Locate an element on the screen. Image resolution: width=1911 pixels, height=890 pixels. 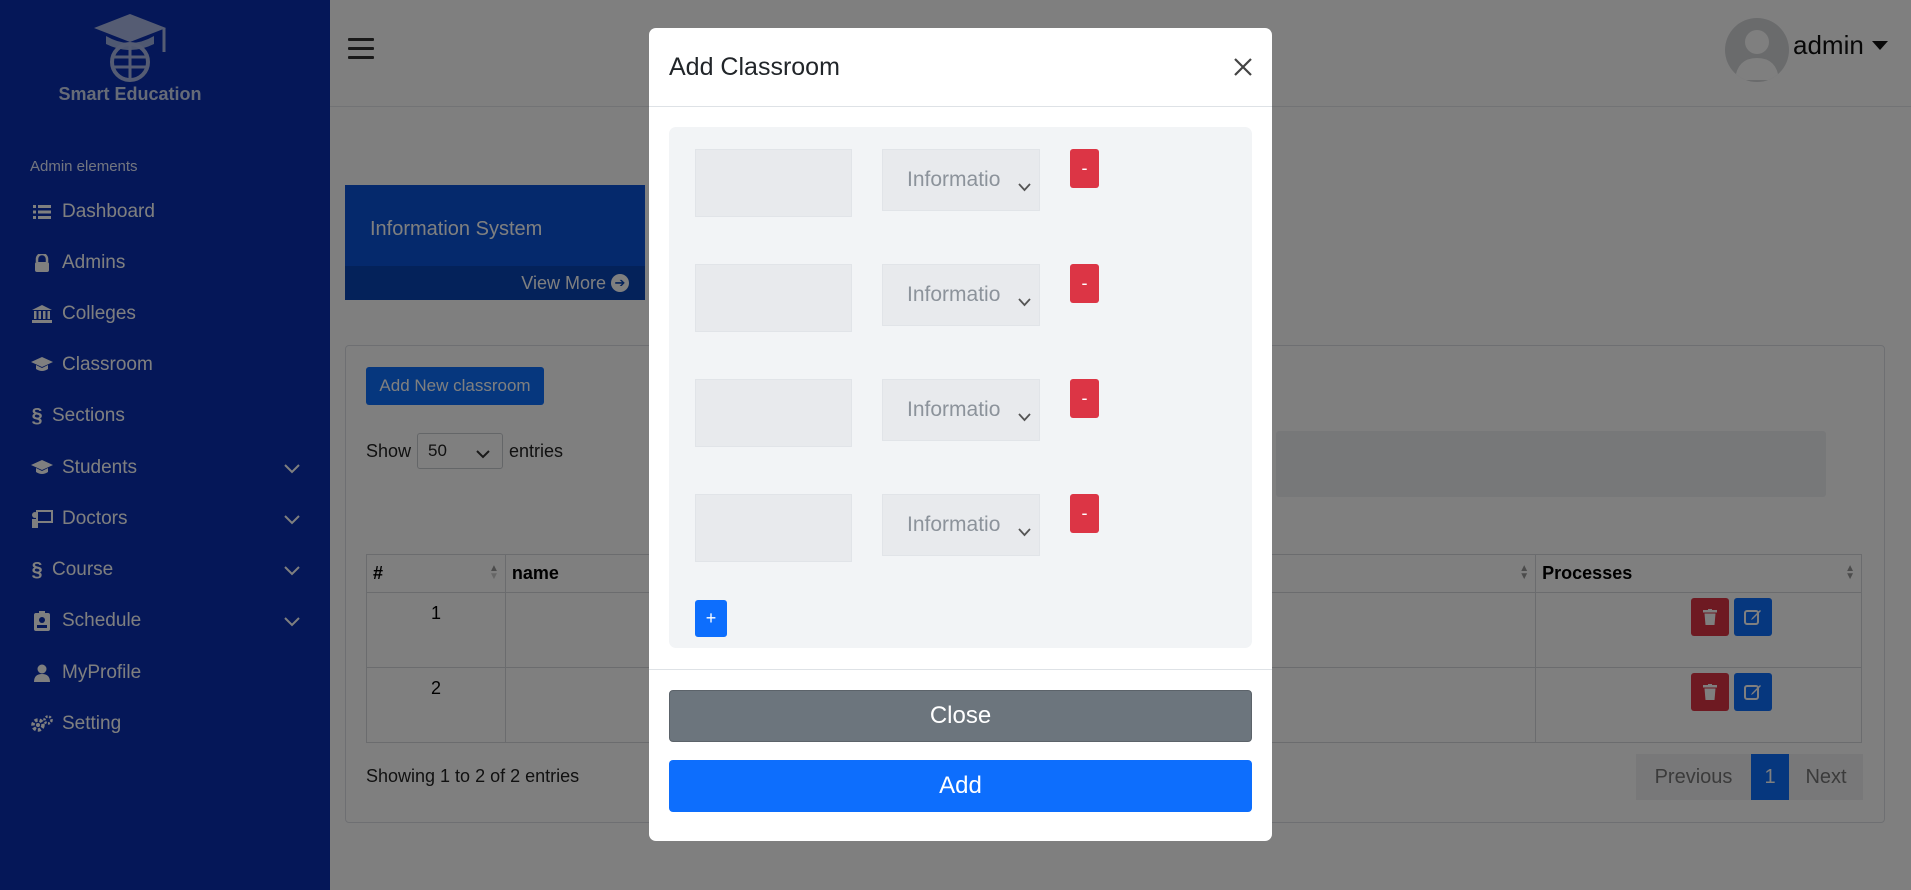
modal-footer: Close Add is located at coordinates (960, 755).